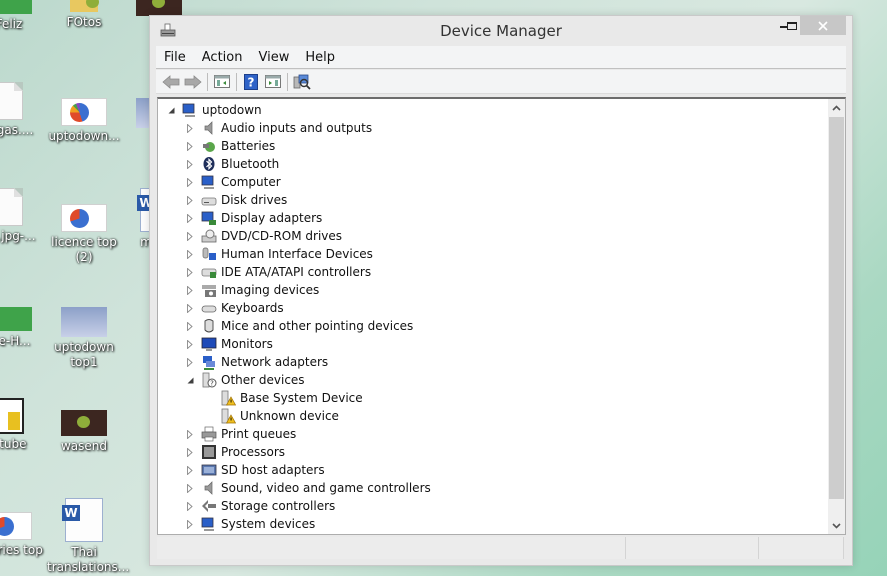 The height and width of the screenshot is (576, 887). I want to click on tree-device: Unknown device, so click(493, 416).